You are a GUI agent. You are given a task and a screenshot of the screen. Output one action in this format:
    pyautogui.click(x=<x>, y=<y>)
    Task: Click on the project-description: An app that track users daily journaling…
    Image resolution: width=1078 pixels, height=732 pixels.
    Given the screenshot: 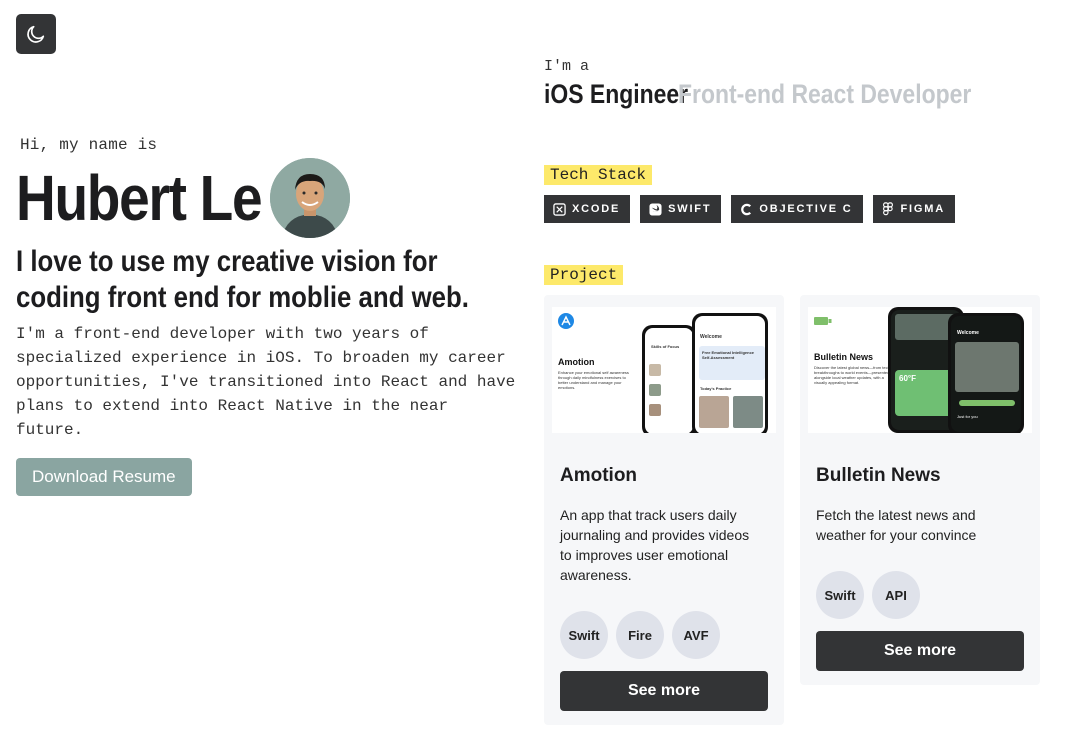 What is the action you would take?
    pyautogui.click(x=655, y=545)
    